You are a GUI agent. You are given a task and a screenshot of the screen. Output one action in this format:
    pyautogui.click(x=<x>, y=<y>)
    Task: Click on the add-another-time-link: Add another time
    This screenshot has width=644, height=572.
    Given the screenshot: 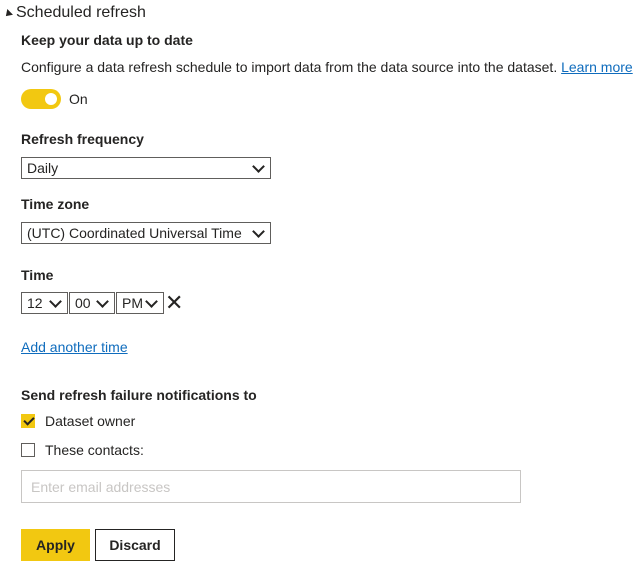 What is the action you would take?
    pyautogui.click(x=74, y=347)
    